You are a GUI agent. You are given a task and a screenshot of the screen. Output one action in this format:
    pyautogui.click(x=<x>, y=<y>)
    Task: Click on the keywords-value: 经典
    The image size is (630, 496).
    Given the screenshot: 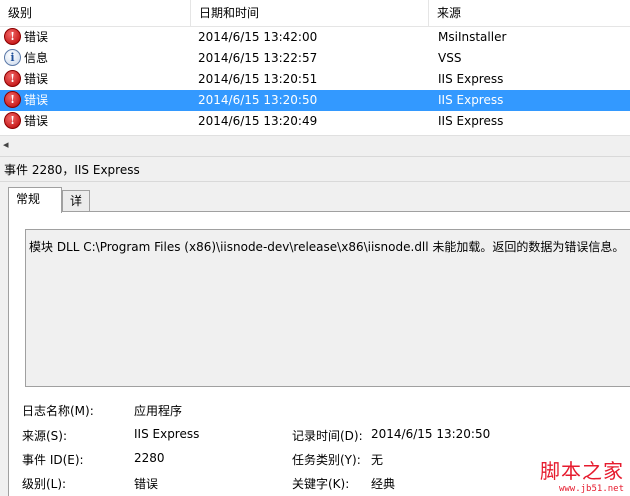 What is the action you would take?
    pyautogui.click(x=383, y=484)
    